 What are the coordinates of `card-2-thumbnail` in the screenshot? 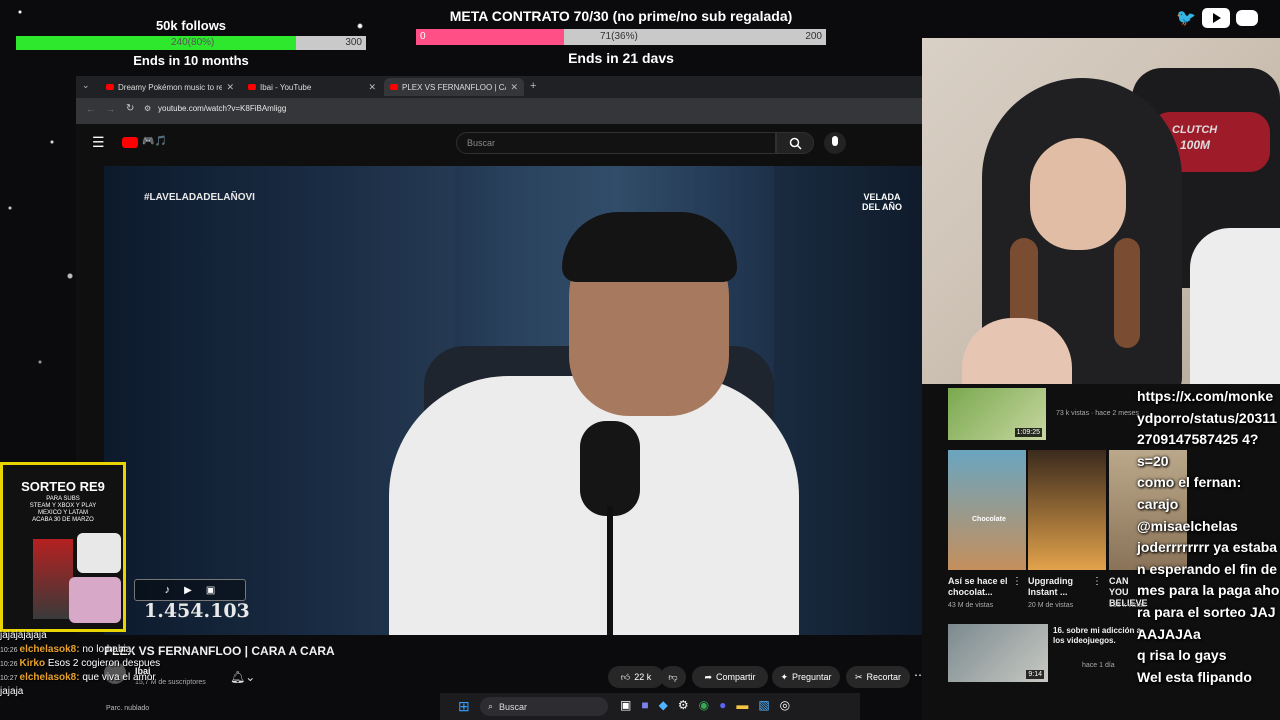 It's located at (1067, 510).